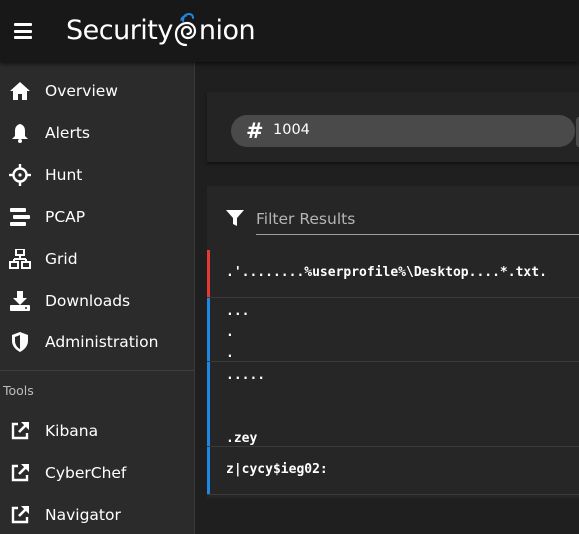 This screenshot has height=534, width=579. What do you see at coordinates (97, 370) in the screenshot?
I see `sidebar-divider` at bounding box center [97, 370].